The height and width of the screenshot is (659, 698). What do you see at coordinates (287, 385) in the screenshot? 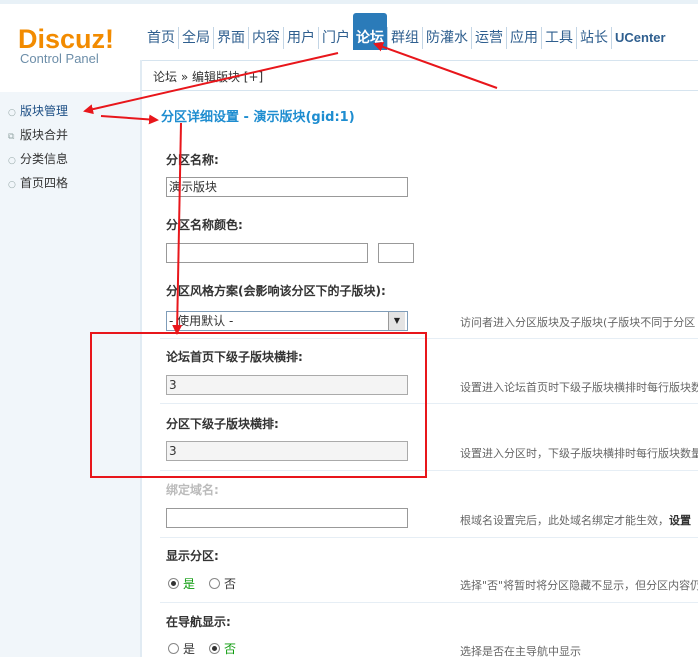
I see `home-cols-input: 3` at bounding box center [287, 385].